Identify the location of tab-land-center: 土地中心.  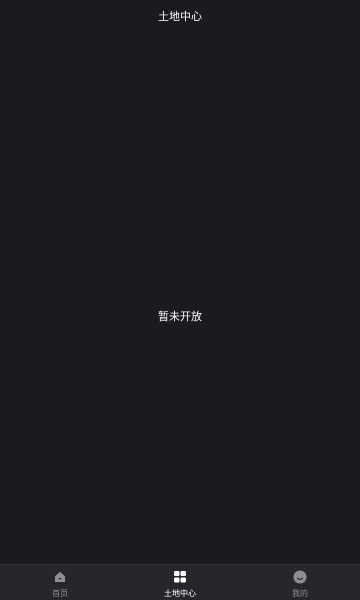
(180, 582).